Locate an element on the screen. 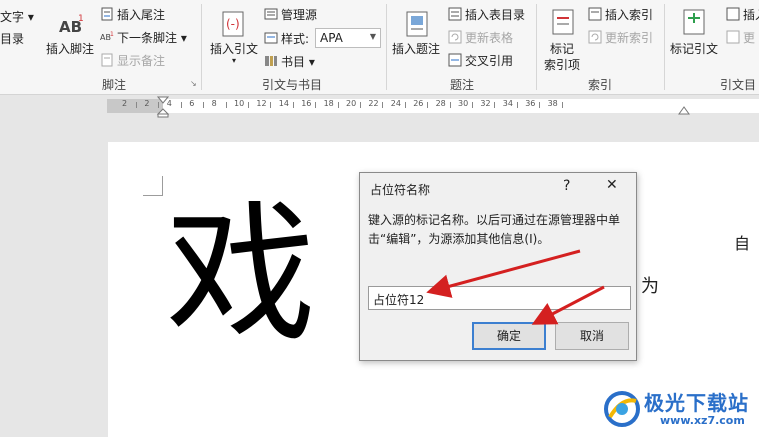  next-footnote-button: AB 1 下一条脚注 ▾ is located at coordinates (143, 37).